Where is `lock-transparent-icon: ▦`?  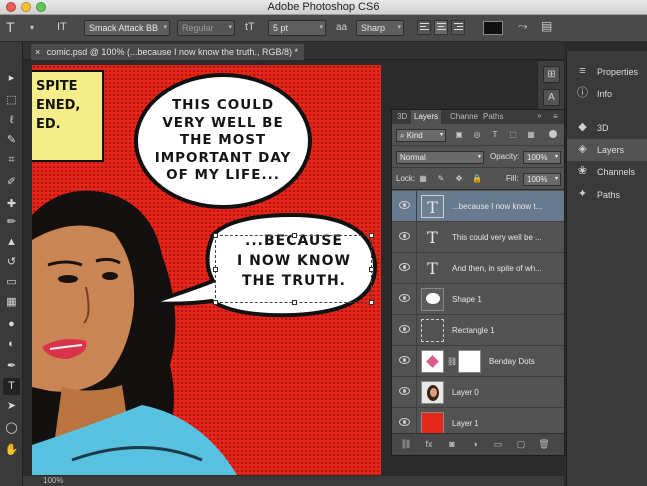
lock-transparent-icon: ▦ is located at coordinates (423, 179).